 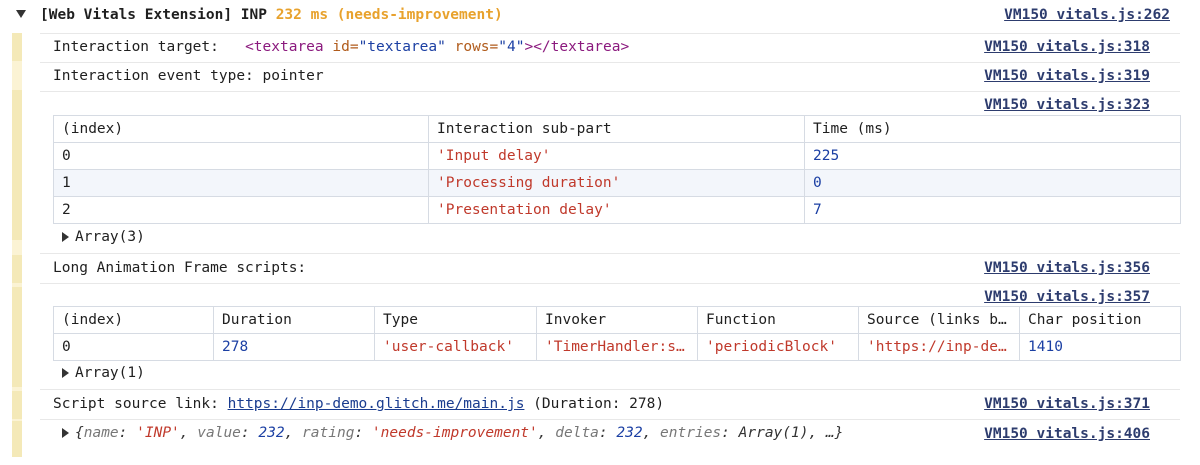 What do you see at coordinates (158, 15) in the screenshot?
I see `group-title-prefix: [Web Vitals Extension] INP` at bounding box center [158, 15].